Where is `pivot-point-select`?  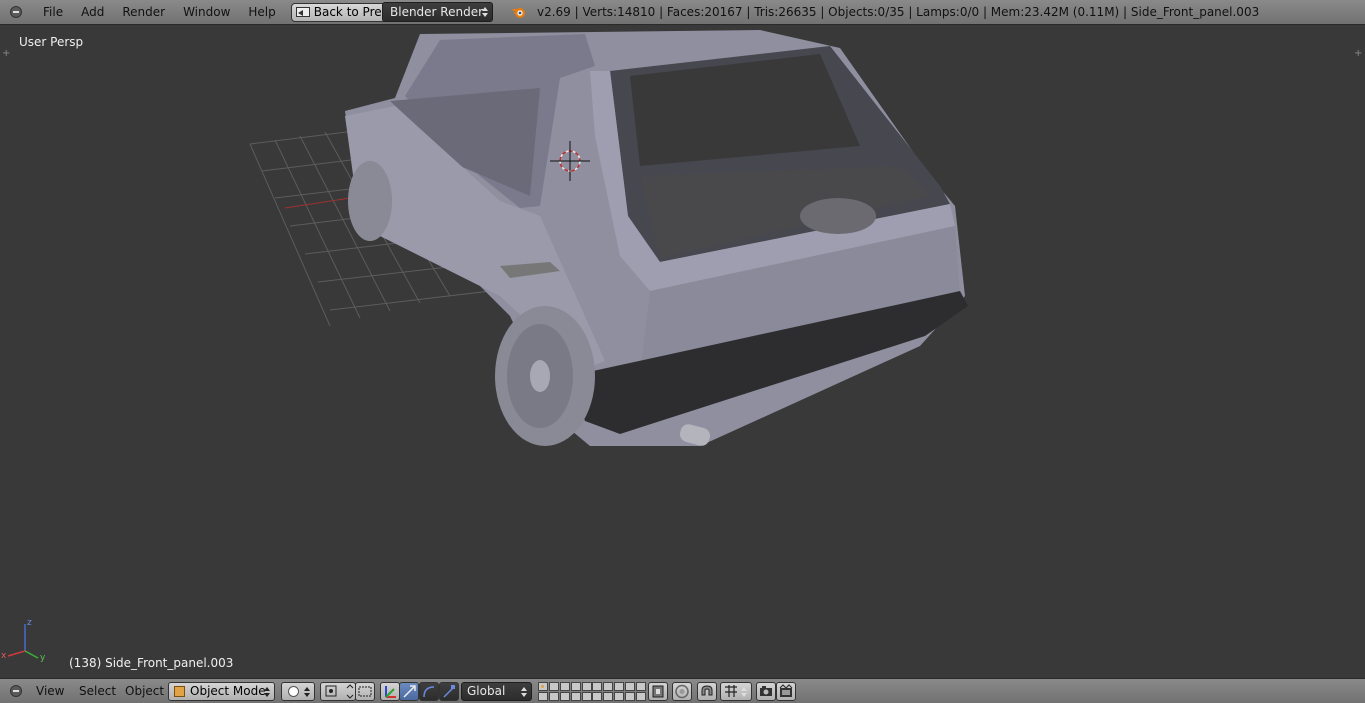
pivot-point-select is located at coordinates (338, 691).